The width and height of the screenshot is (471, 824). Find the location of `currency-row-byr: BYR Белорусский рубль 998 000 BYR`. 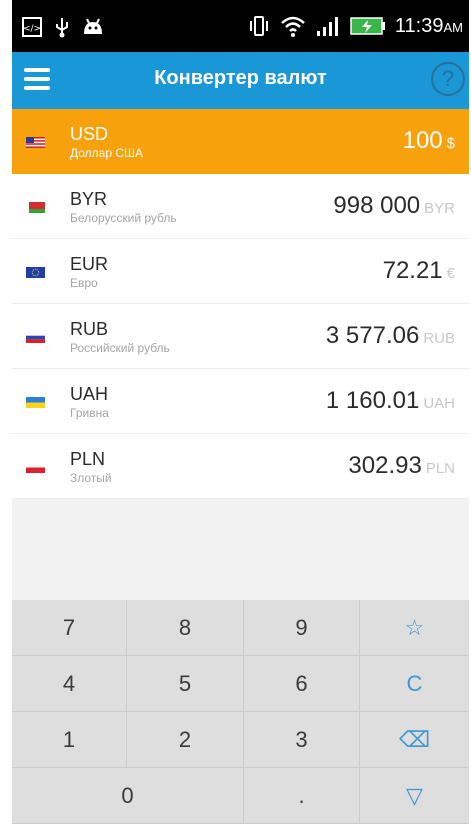

currency-row-byr: BYR Белорусский рубль 998 000 BYR is located at coordinates (240, 206).